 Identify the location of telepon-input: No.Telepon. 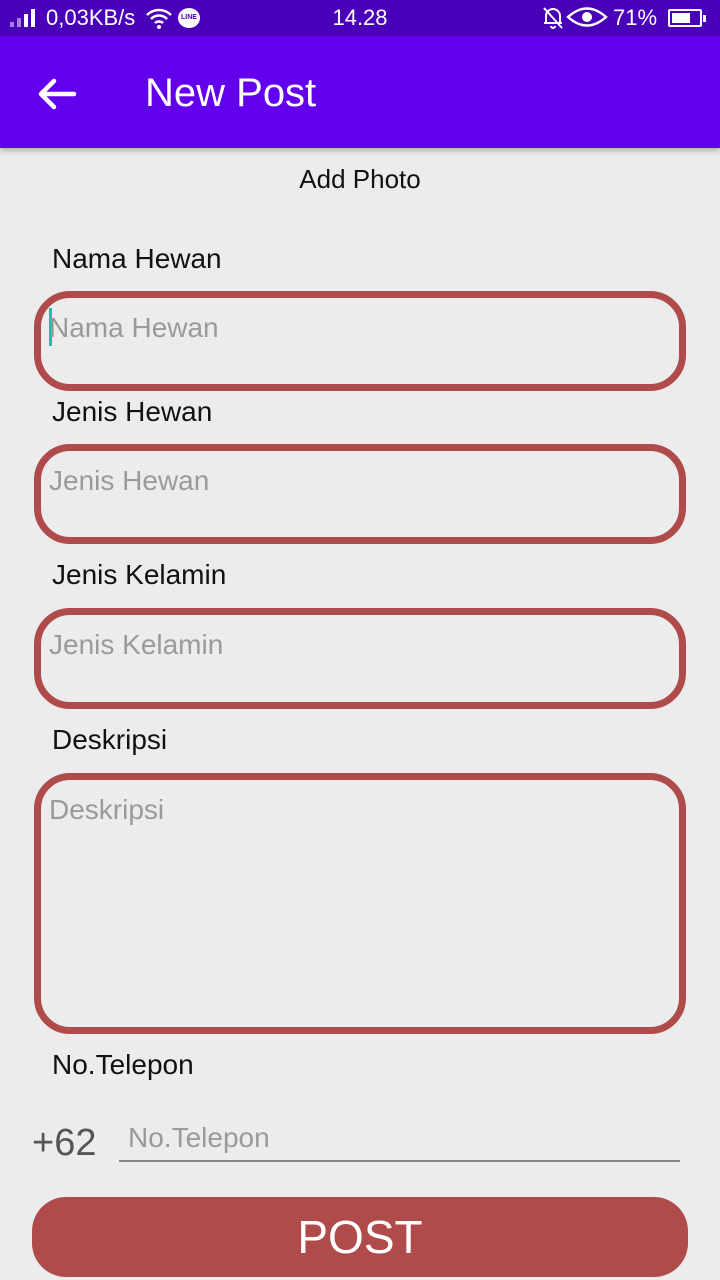
(399, 1139).